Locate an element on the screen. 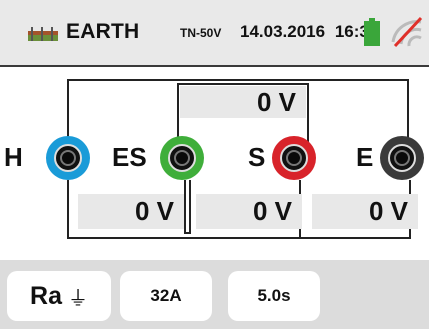 Image resolution: width=429 pixels, height=329 pixels. voltage-readout-2: 0 V is located at coordinates (249, 211).